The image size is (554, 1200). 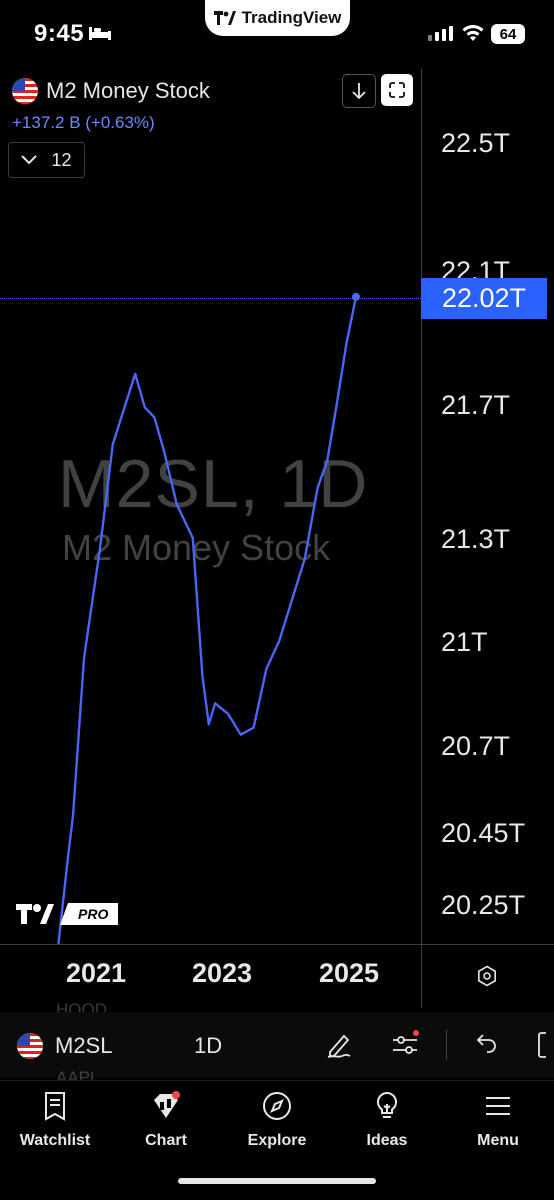 I want to click on tradingview-logo-icon, so click(x=35, y=914).